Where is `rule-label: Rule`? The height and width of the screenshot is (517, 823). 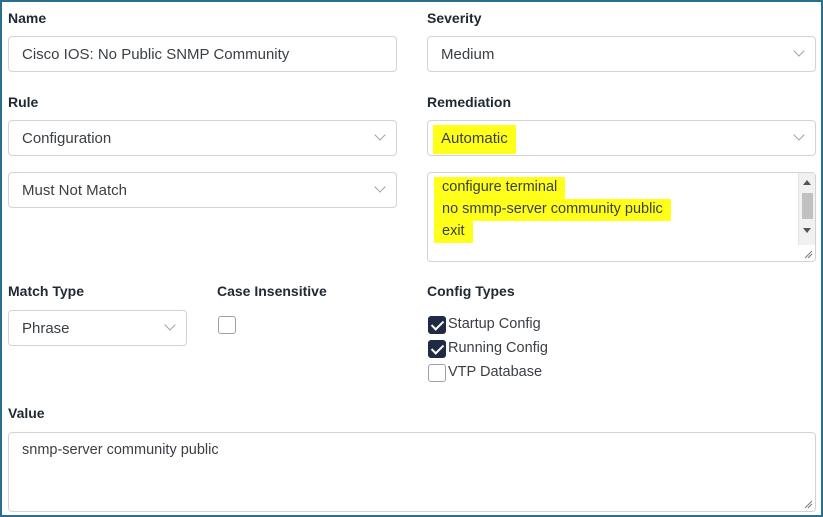 rule-label: Rule is located at coordinates (23, 102).